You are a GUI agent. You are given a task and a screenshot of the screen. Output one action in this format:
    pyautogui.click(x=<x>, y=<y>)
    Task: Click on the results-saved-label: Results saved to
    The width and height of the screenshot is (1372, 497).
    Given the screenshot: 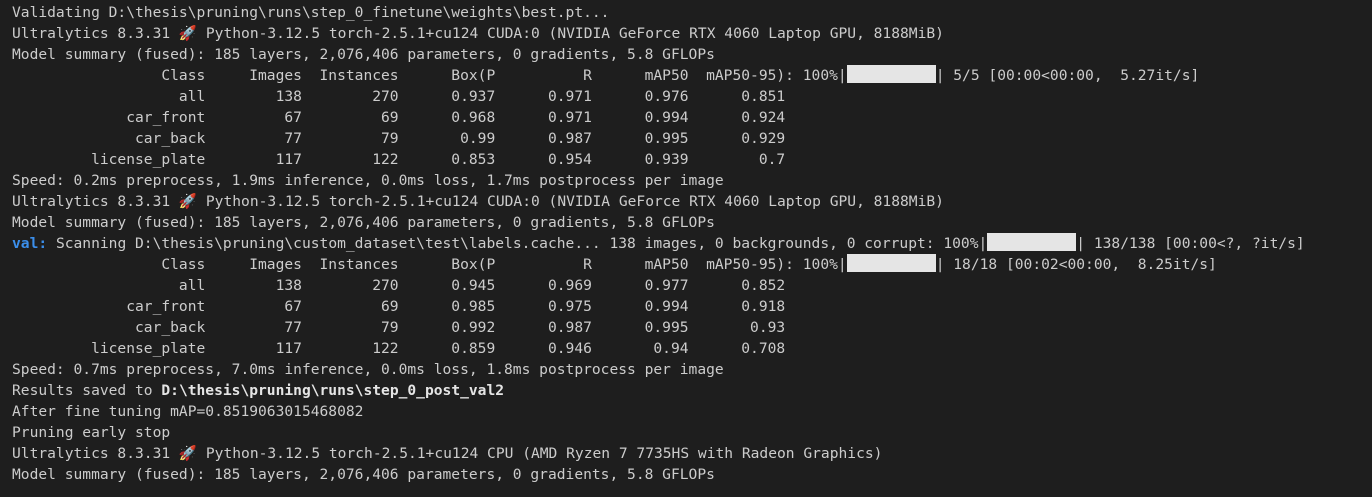 What is the action you would take?
    pyautogui.click(x=87, y=390)
    